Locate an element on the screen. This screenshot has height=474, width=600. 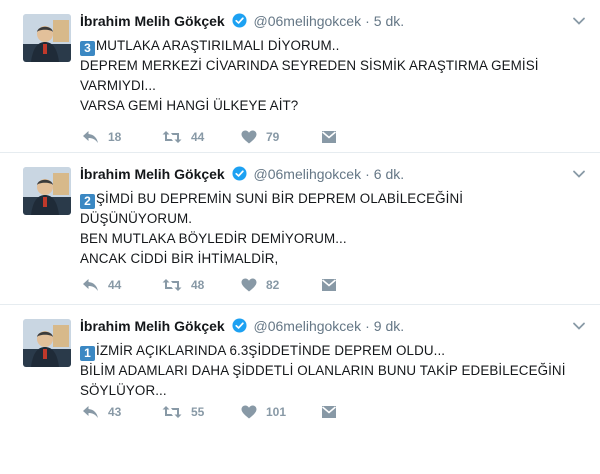
tweet-line: ANCAK CİDDİ BİR İHTİMALDİR, is located at coordinates (179, 258).